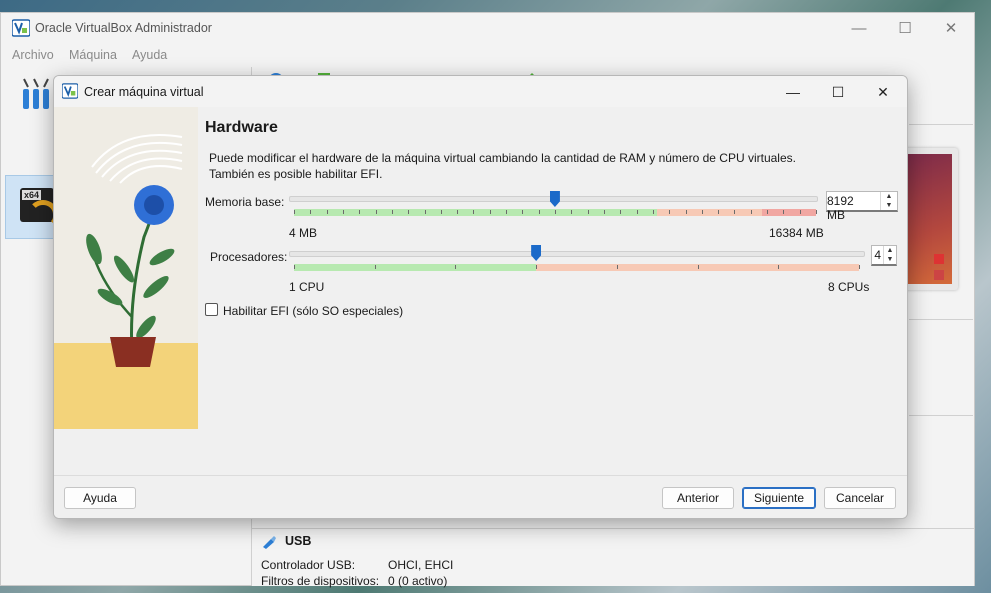  Describe the element at coordinates (889, 255) in the screenshot. I see `cpu-spin-arrows: ▲ ▼` at that location.